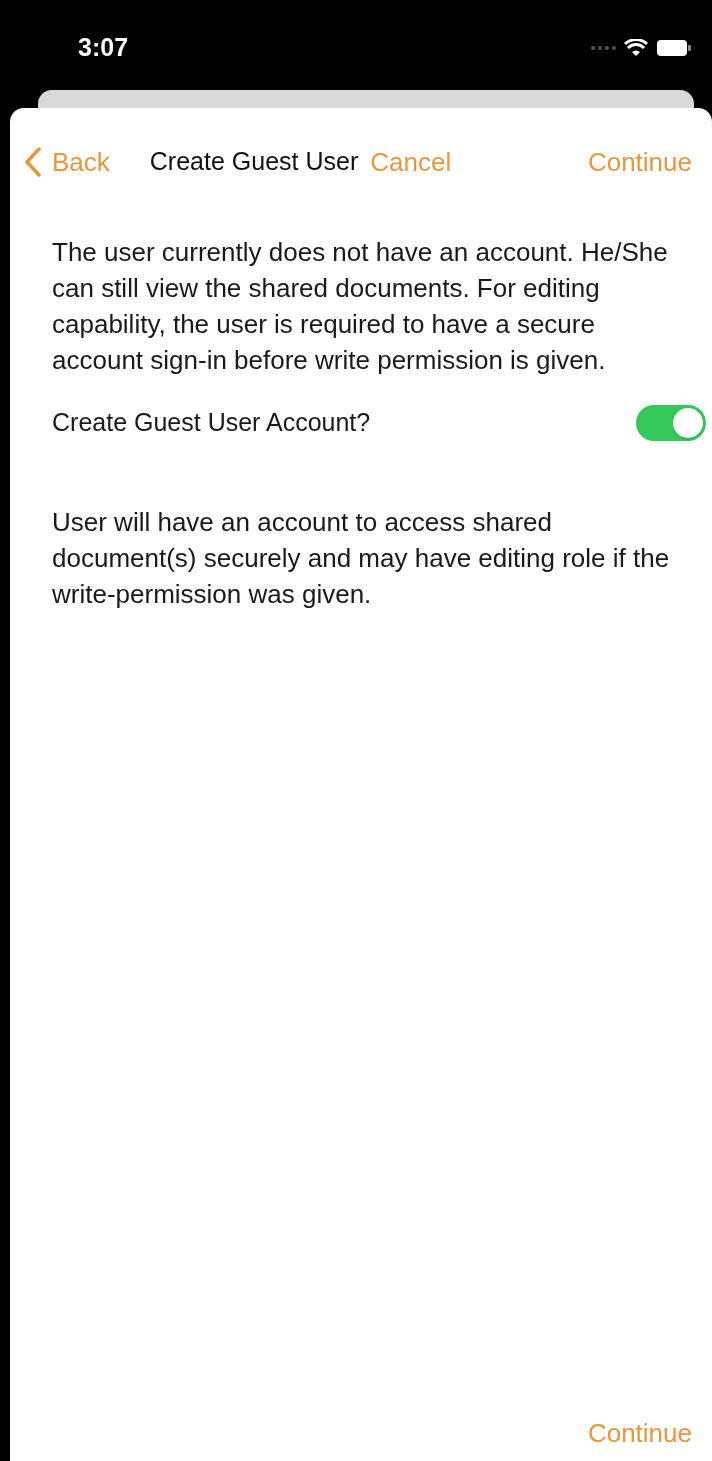 Image resolution: width=712 pixels, height=1461 pixels. I want to click on battery-icon, so click(674, 48).